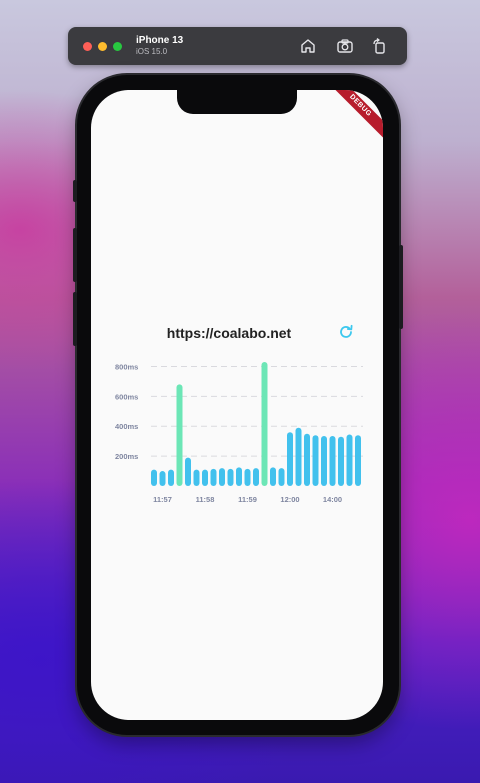 This screenshot has height=783, width=480. What do you see at coordinates (289, 499) in the screenshot?
I see `x-tick-label: 12:00` at bounding box center [289, 499].